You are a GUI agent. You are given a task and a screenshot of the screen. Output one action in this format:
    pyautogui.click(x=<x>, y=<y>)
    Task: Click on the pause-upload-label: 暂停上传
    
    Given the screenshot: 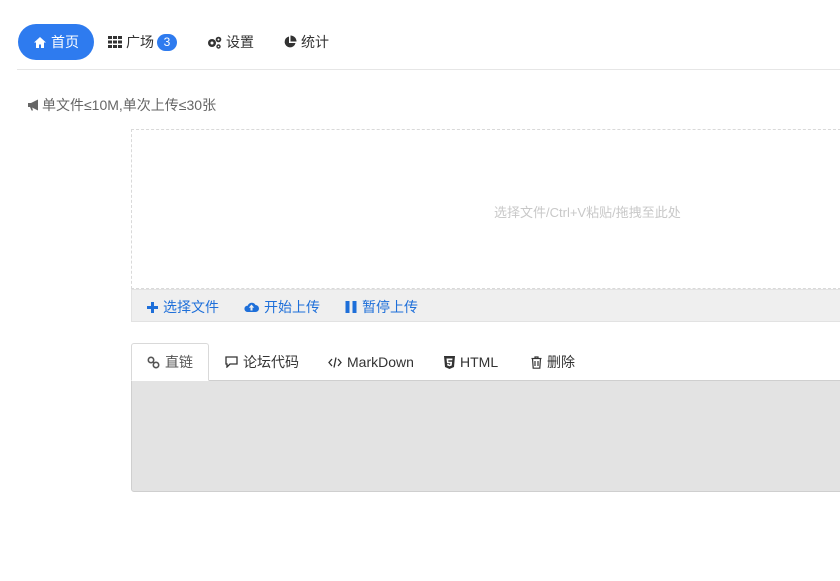 What is the action you would take?
    pyautogui.click(x=390, y=307)
    